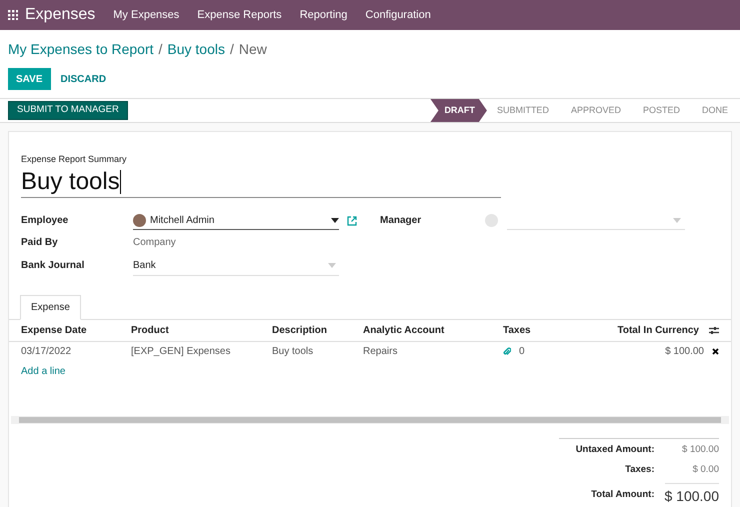 The height and width of the screenshot is (507, 740). I want to click on column-header: Taxes, so click(553, 330).